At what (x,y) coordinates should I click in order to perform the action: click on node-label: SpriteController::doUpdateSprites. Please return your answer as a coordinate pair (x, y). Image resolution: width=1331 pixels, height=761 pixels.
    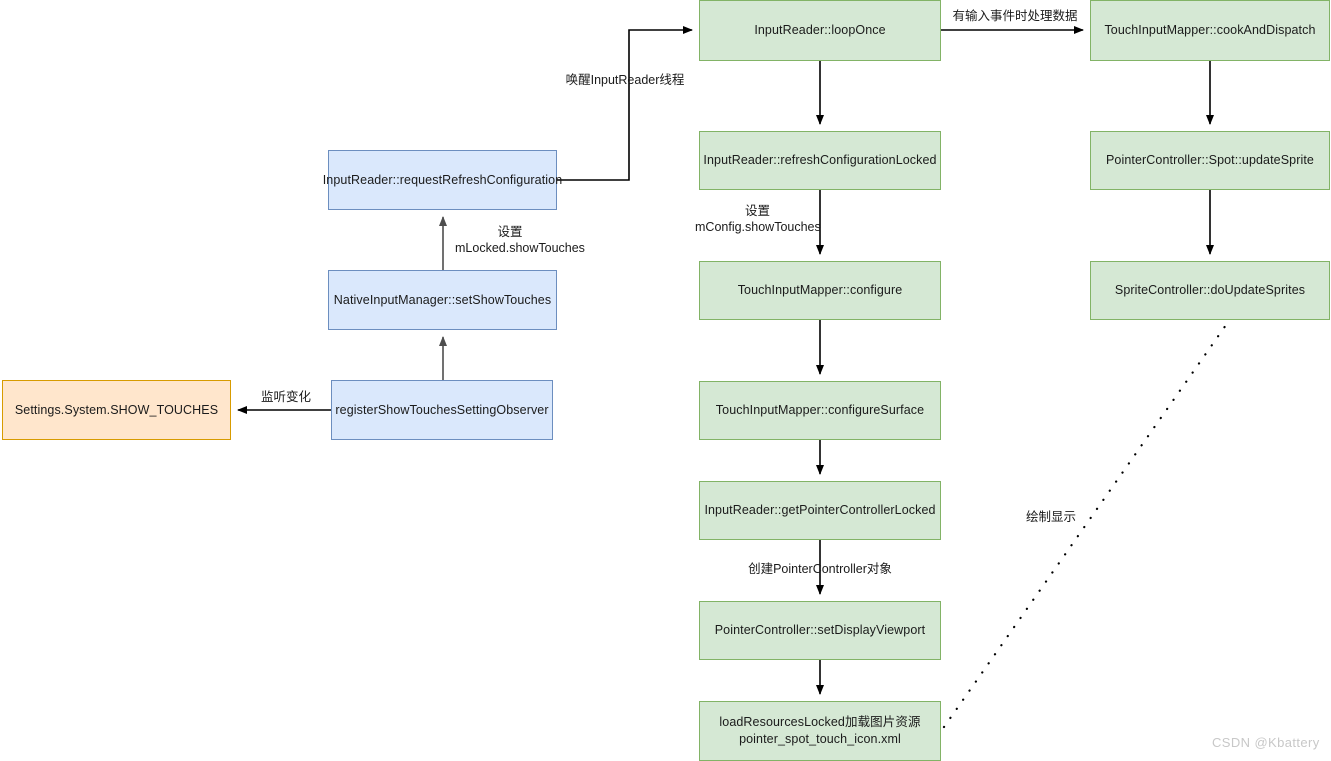
    Looking at the image, I should click on (1210, 290).